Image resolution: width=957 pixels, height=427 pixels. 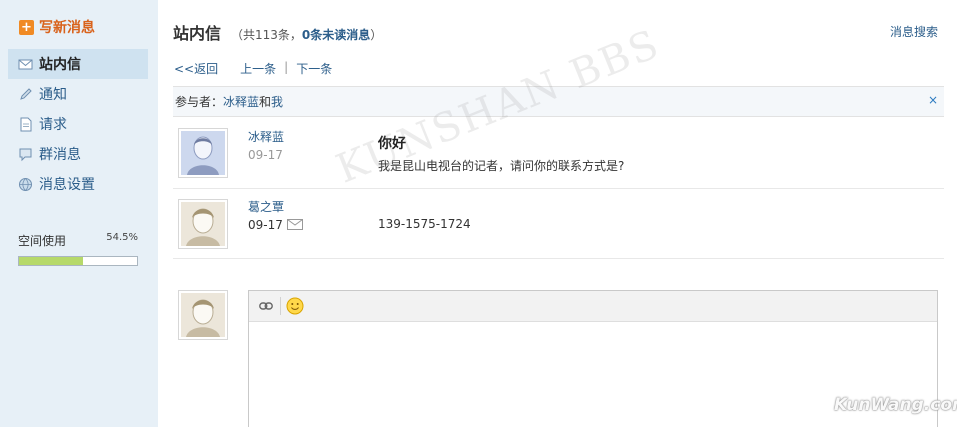 I want to click on next-link: 下一条, so click(x=314, y=68).